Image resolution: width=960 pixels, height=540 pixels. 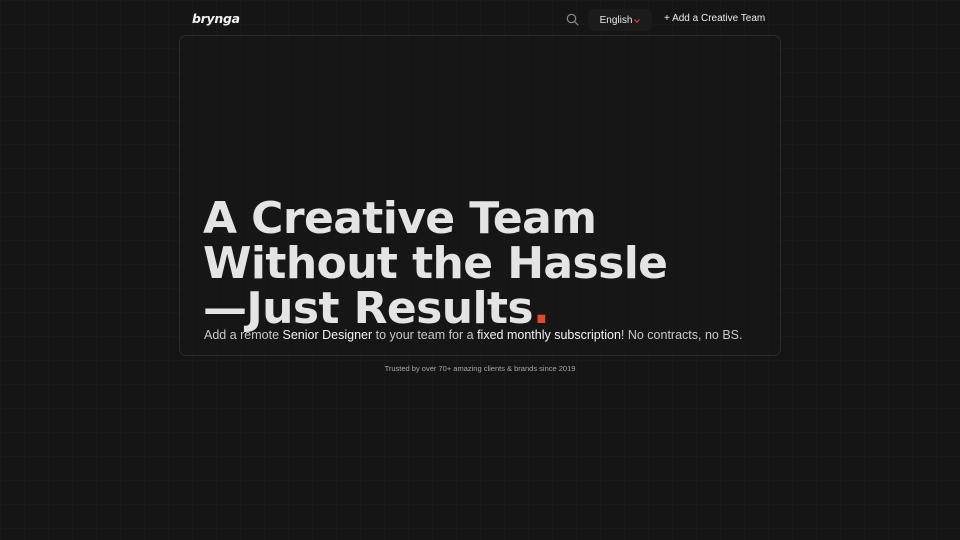 I want to click on add-creative-team-button: + Add a Creative Team, so click(x=714, y=18).